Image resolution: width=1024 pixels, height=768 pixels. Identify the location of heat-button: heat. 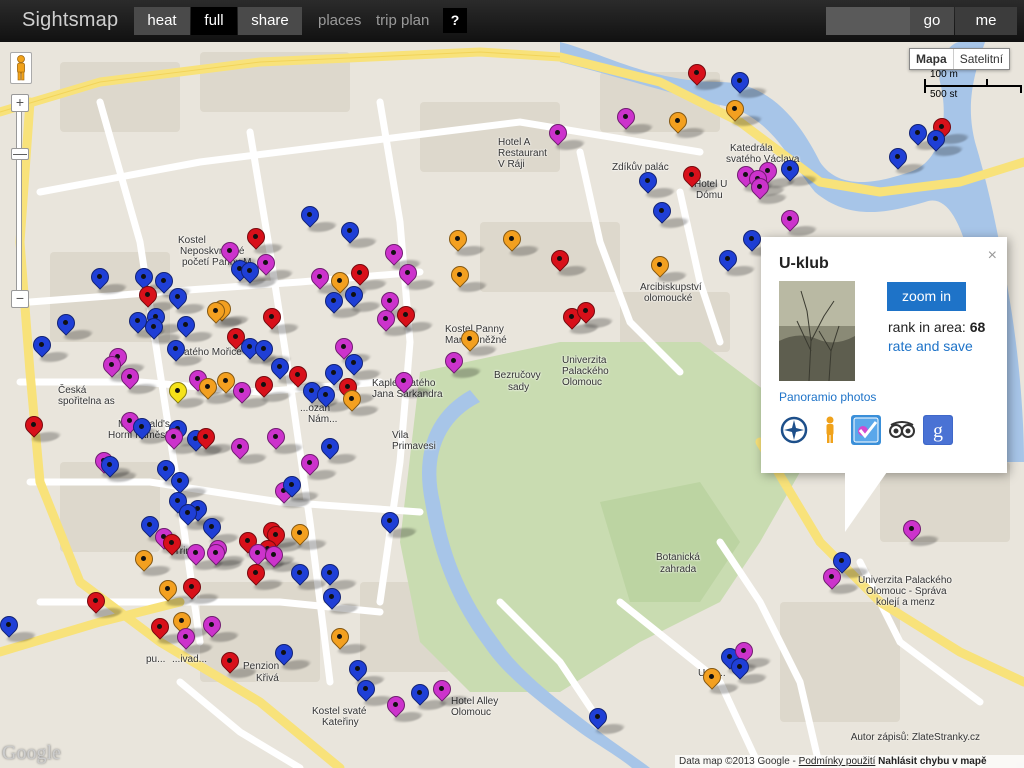
(162, 21).